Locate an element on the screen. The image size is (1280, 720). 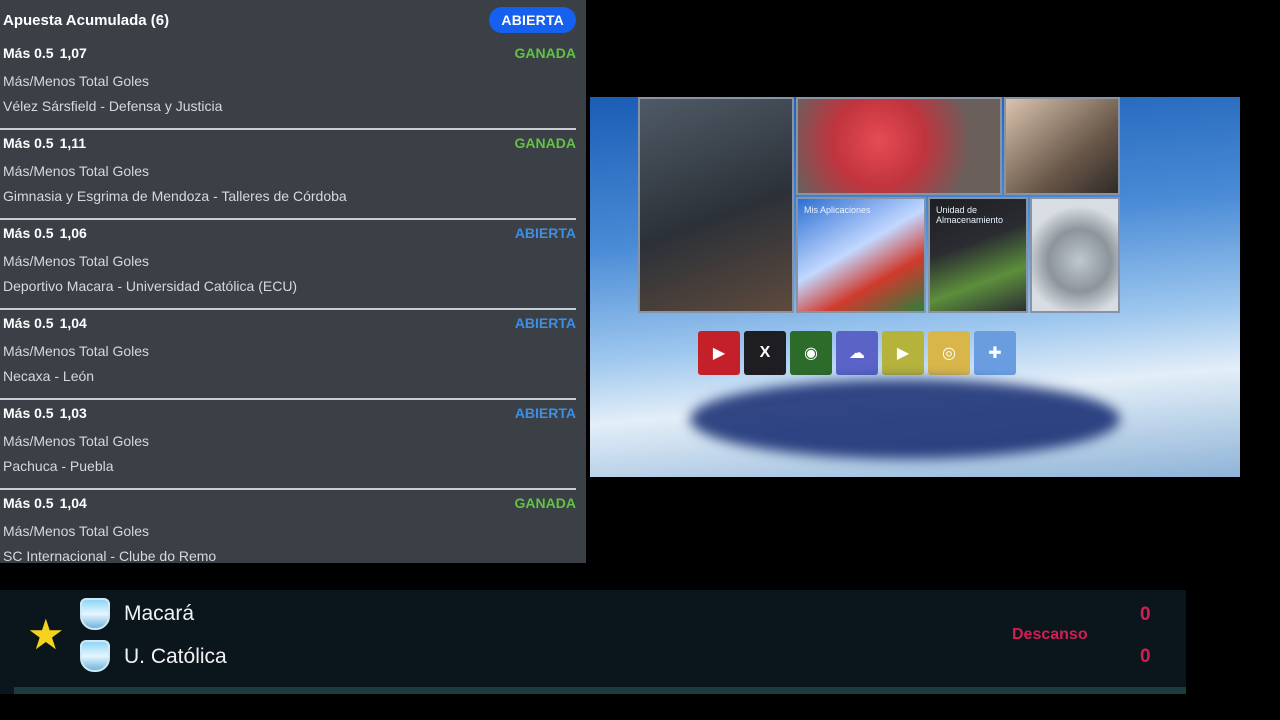
bet-selection: Más 0.5 1,03 is located at coordinates (45, 413).